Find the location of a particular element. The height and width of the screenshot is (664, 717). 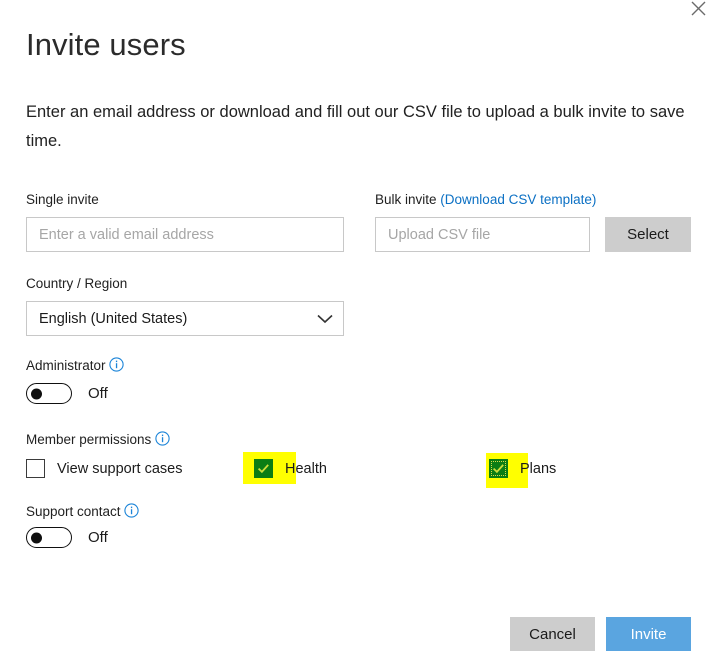

bulk-invite-label: Bulk invite is located at coordinates (406, 199).